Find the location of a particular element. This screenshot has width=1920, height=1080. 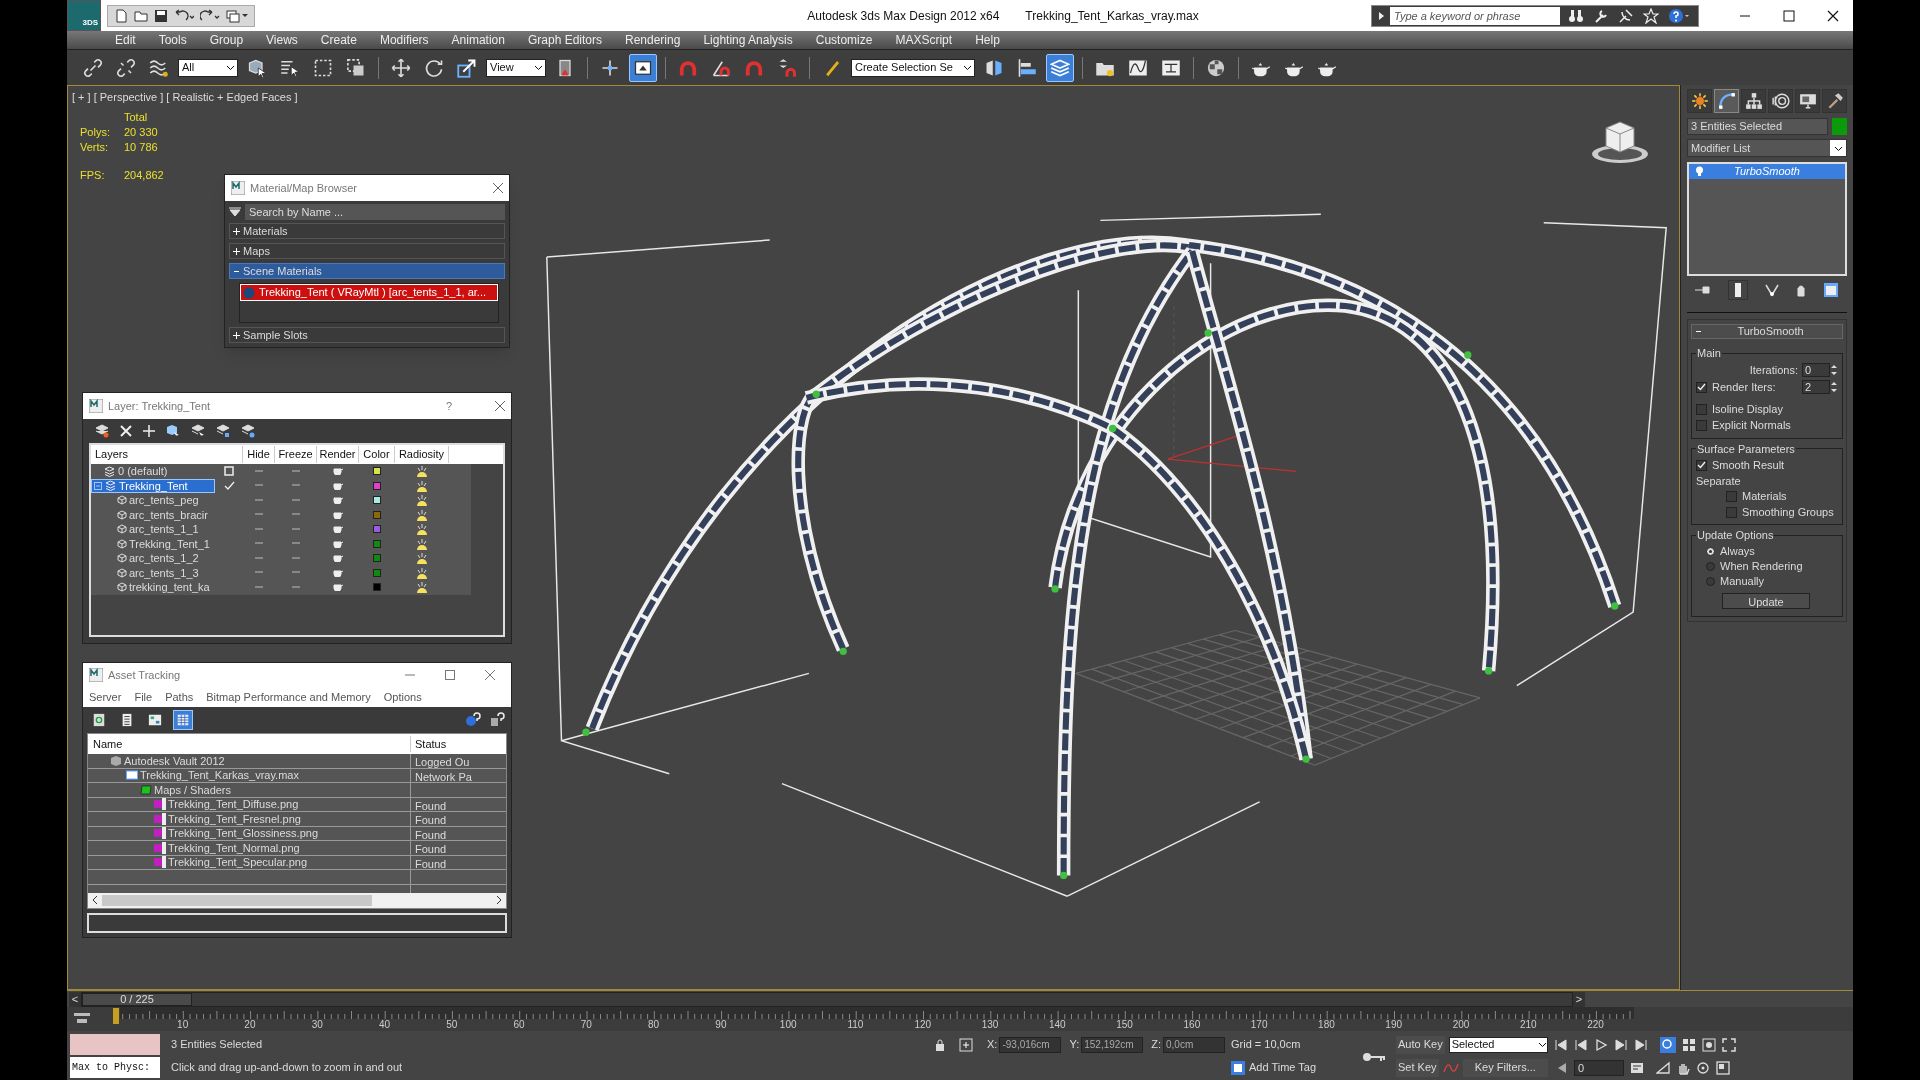

toolbar-button is located at coordinates (643, 67).